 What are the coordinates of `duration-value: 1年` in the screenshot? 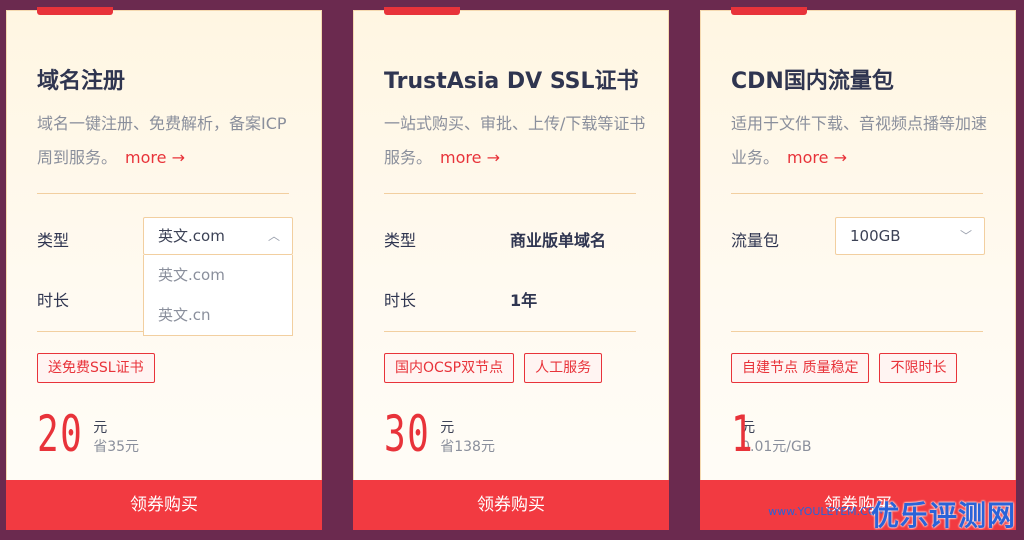 It's located at (524, 300).